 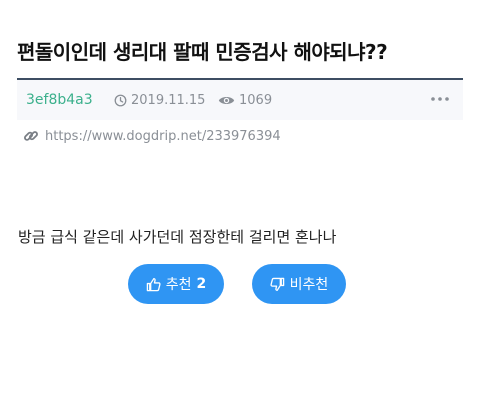 I want to click on downvote-label: 비추천, so click(x=309, y=285).